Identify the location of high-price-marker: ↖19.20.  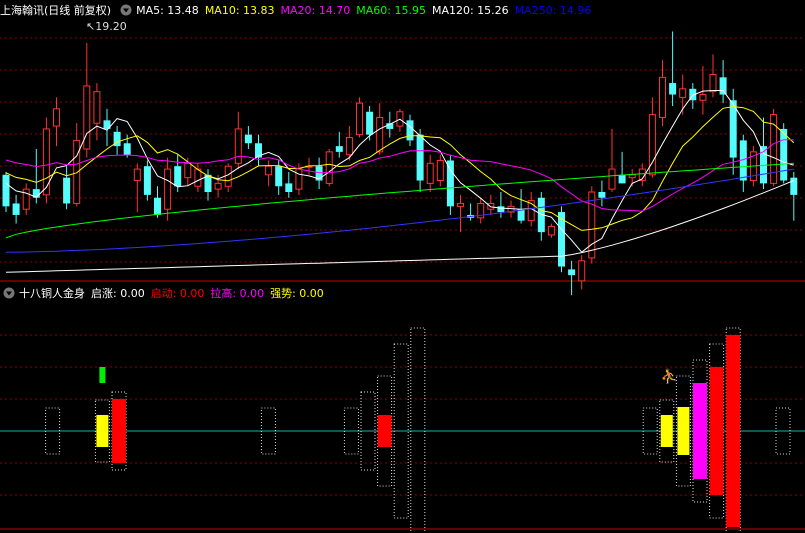
(106, 26).